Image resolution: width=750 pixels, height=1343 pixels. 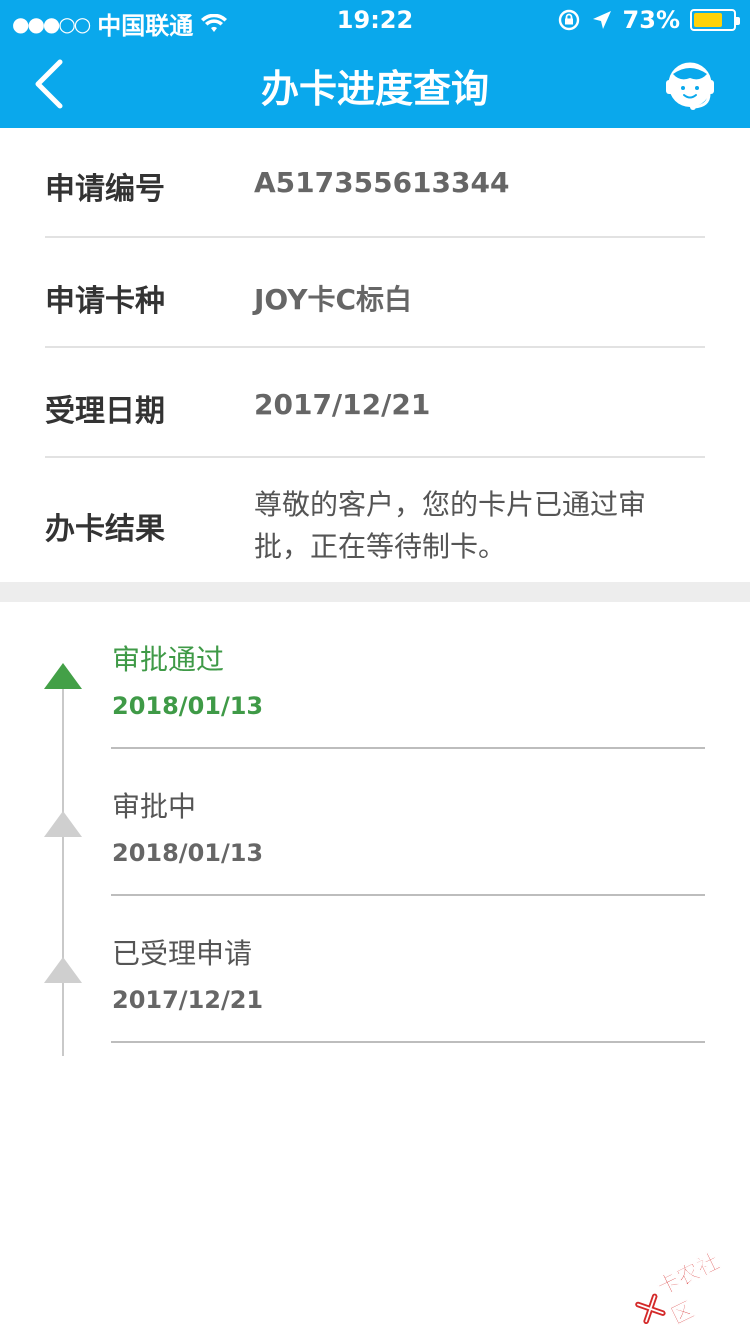 I want to click on step-title: 已受理申请, so click(x=187, y=952).